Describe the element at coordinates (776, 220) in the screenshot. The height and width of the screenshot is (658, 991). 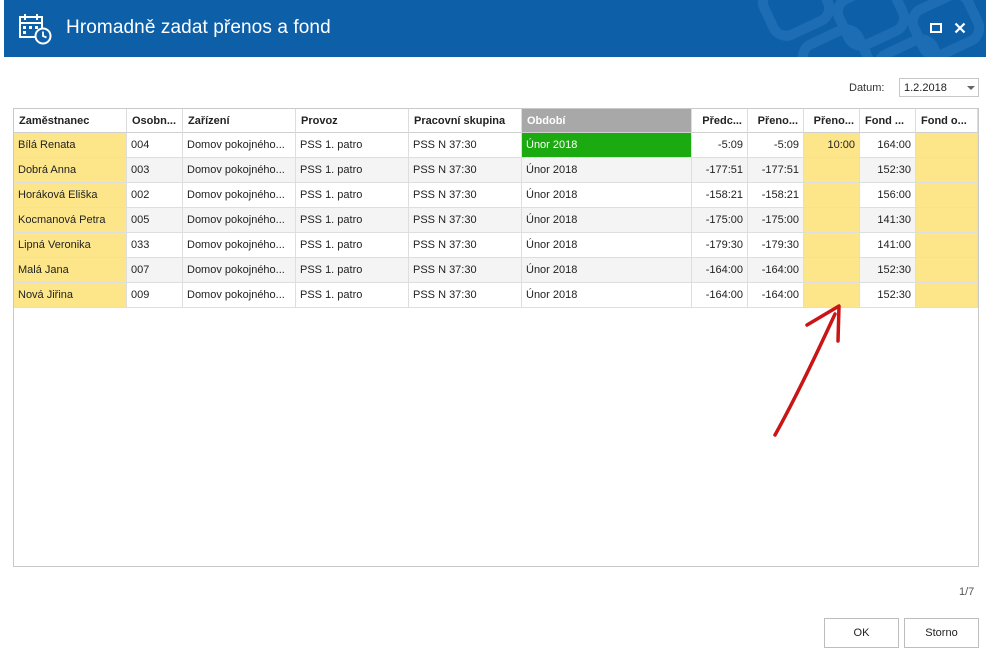
I see `cell-preneseno: -175:00` at that location.